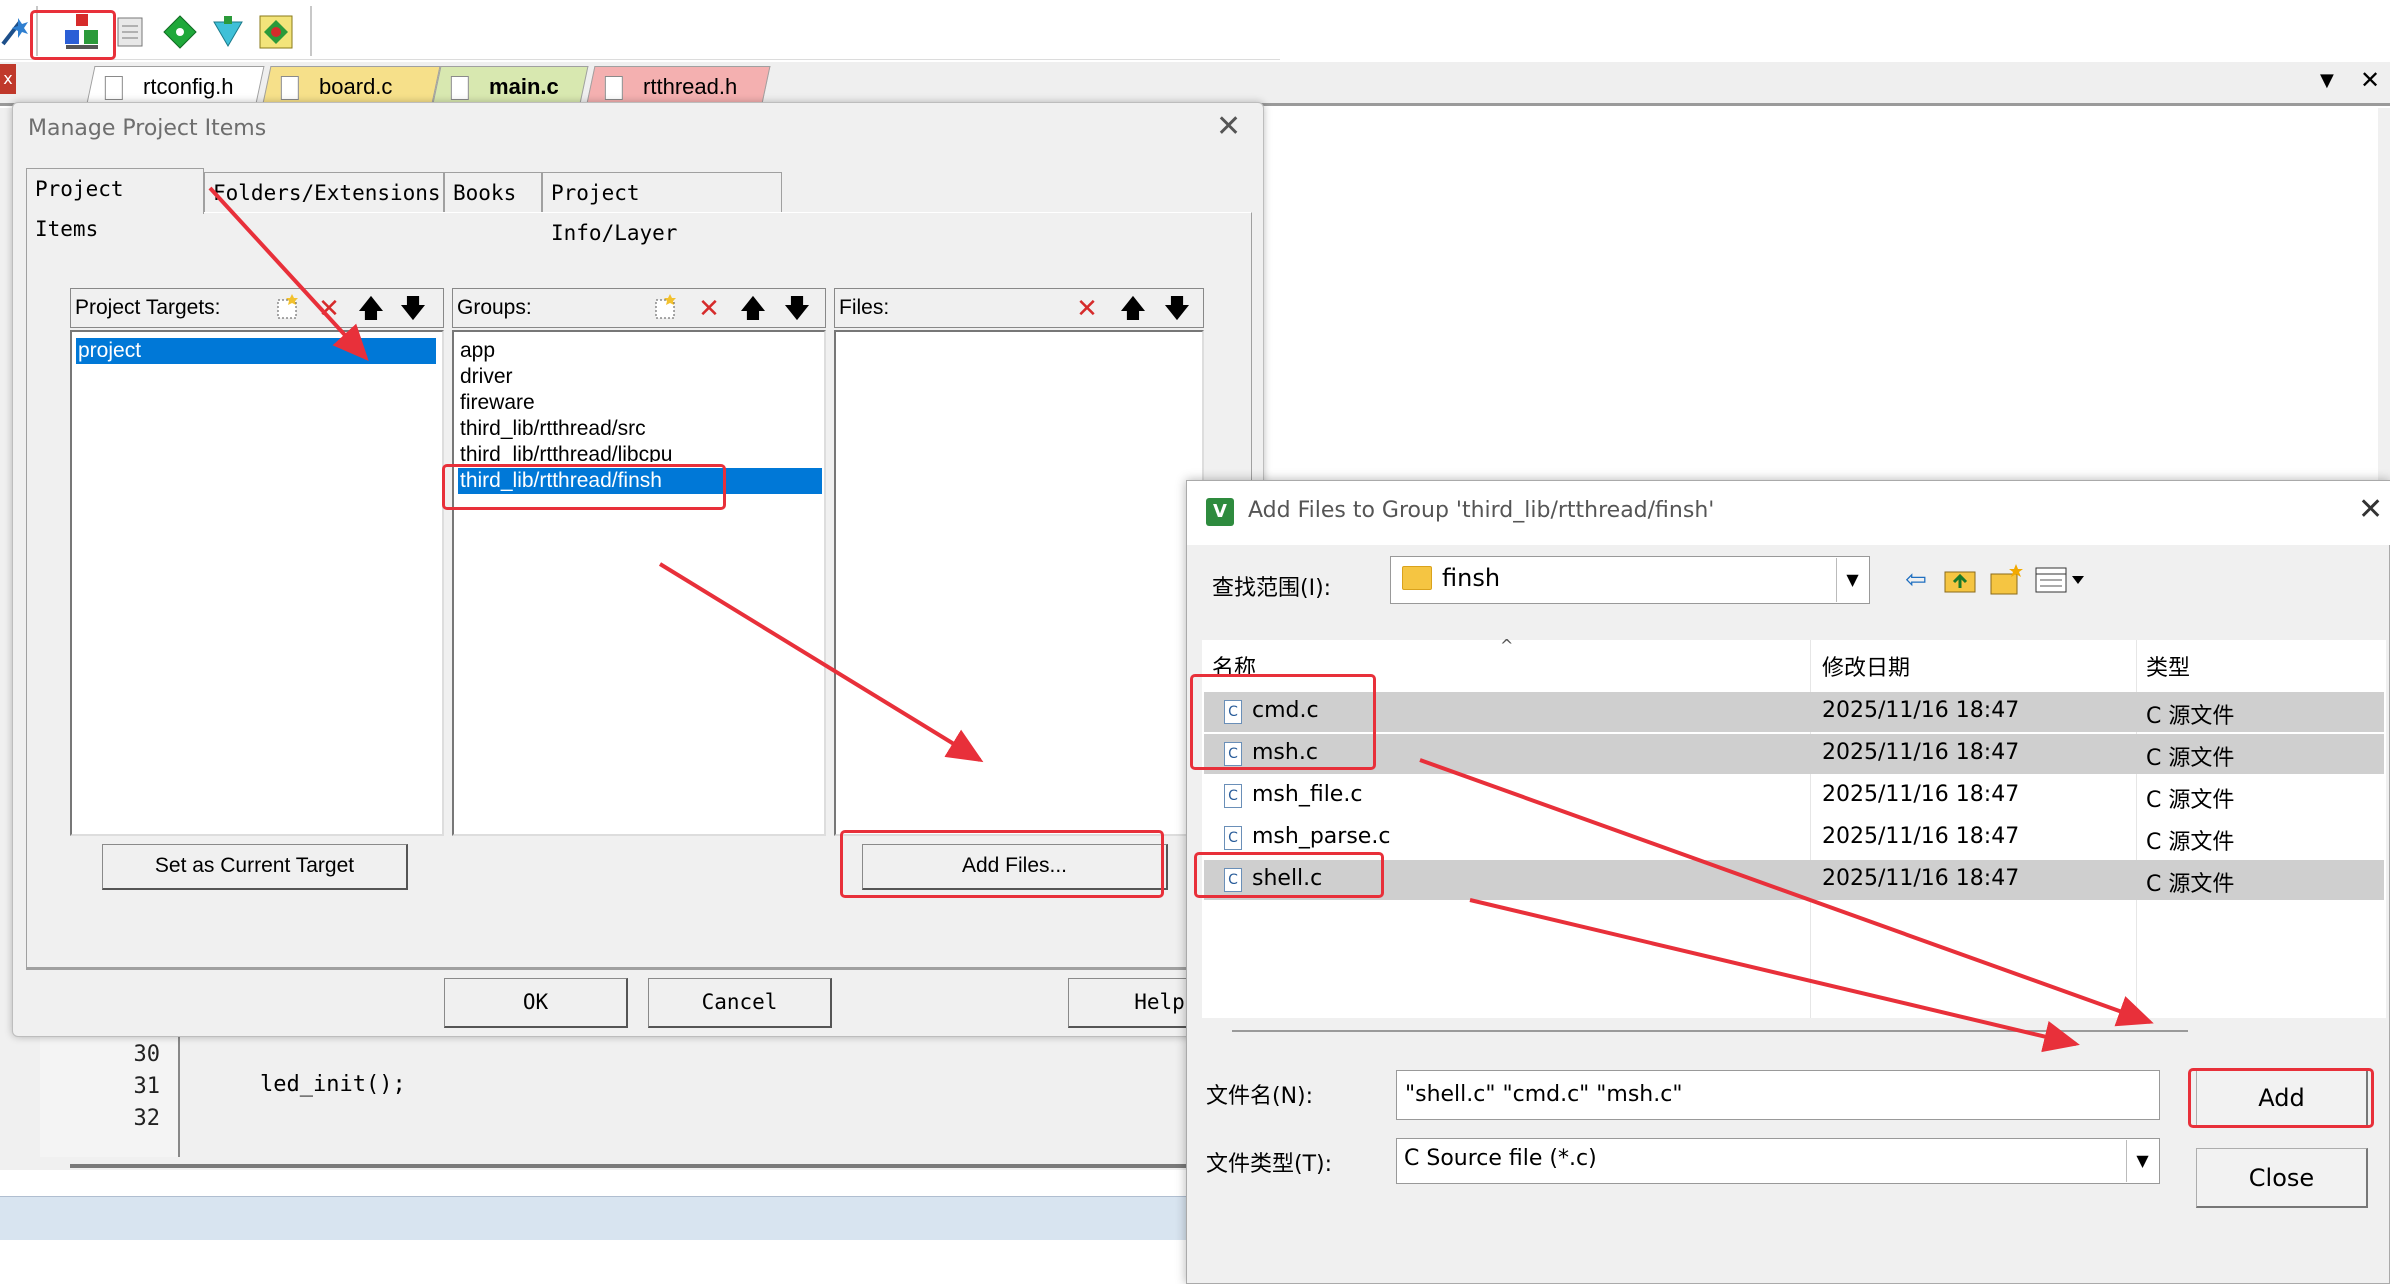  What do you see at coordinates (1087, 308) in the screenshot?
I see `delete-file-icon: ✕` at bounding box center [1087, 308].